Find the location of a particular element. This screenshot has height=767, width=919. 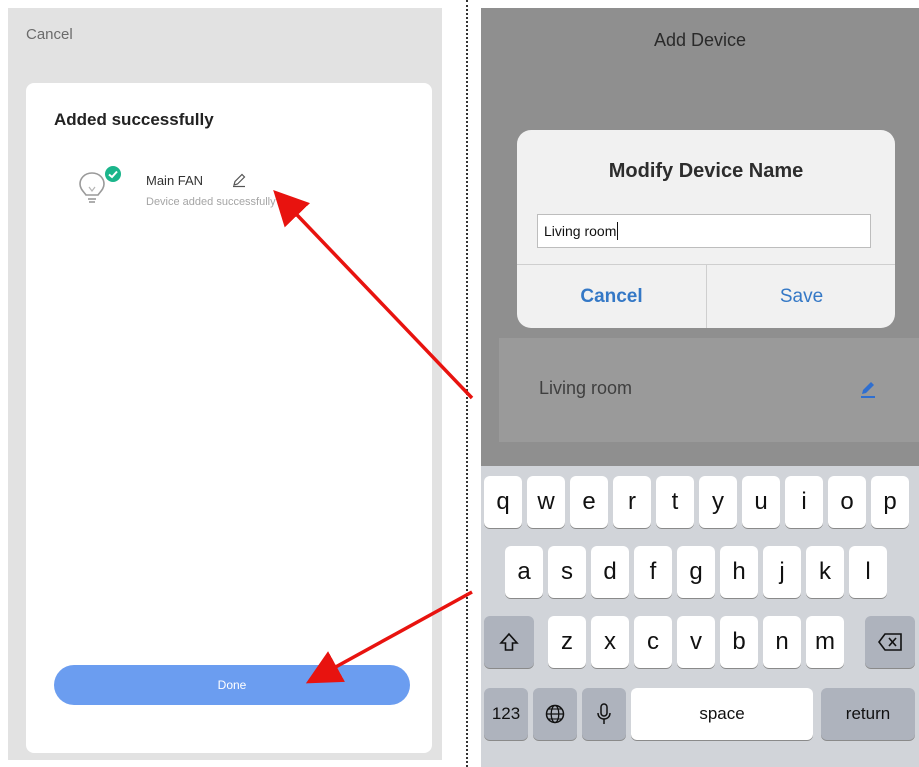

key: r is located at coordinates (632, 502).